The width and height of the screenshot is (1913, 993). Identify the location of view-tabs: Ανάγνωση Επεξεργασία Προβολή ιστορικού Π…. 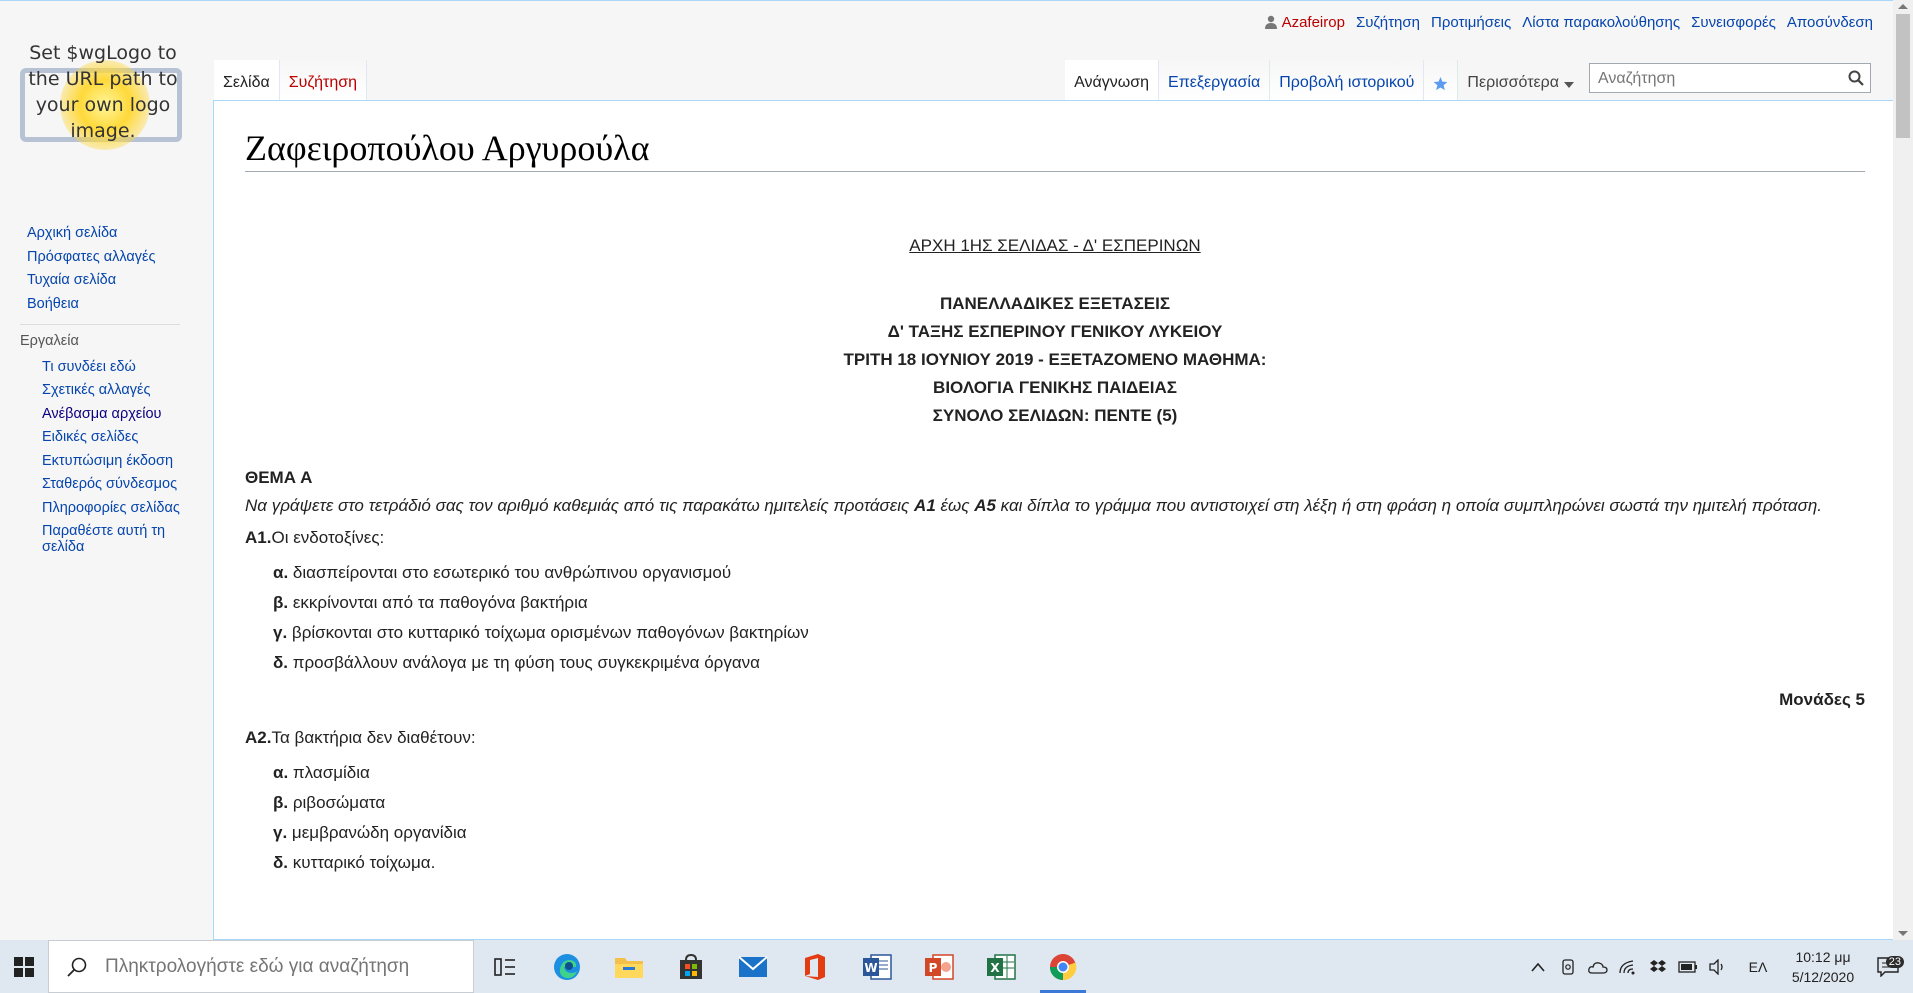
(1324, 80).